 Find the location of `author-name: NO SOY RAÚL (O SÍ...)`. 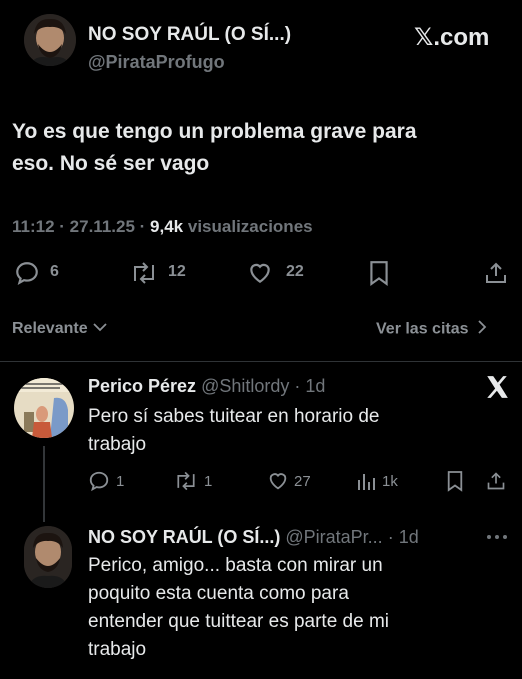

author-name: NO SOY RAÚL (O SÍ...) is located at coordinates (189, 35).